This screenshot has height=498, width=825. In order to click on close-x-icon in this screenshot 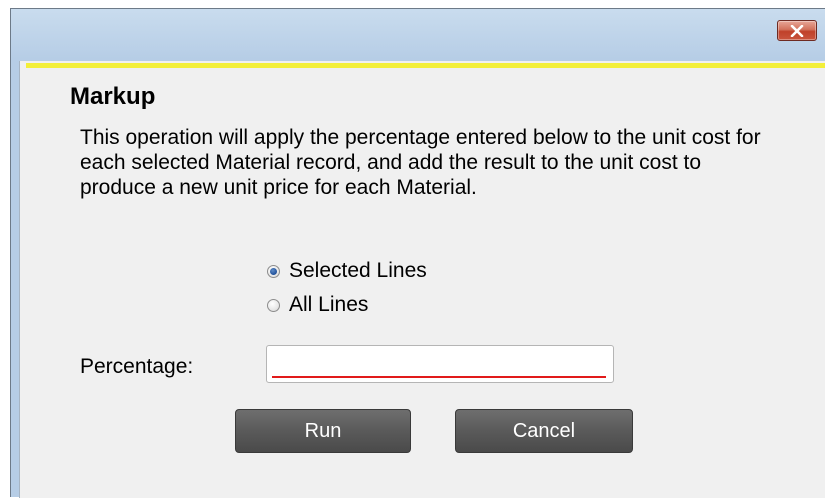, I will do `click(797, 31)`.